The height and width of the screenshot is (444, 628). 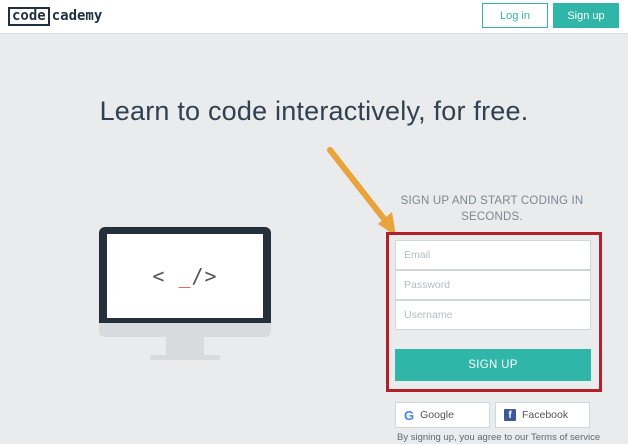 What do you see at coordinates (409, 415) in the screenshot?
I see `google-icon: G` at bounding box center [409, 415].